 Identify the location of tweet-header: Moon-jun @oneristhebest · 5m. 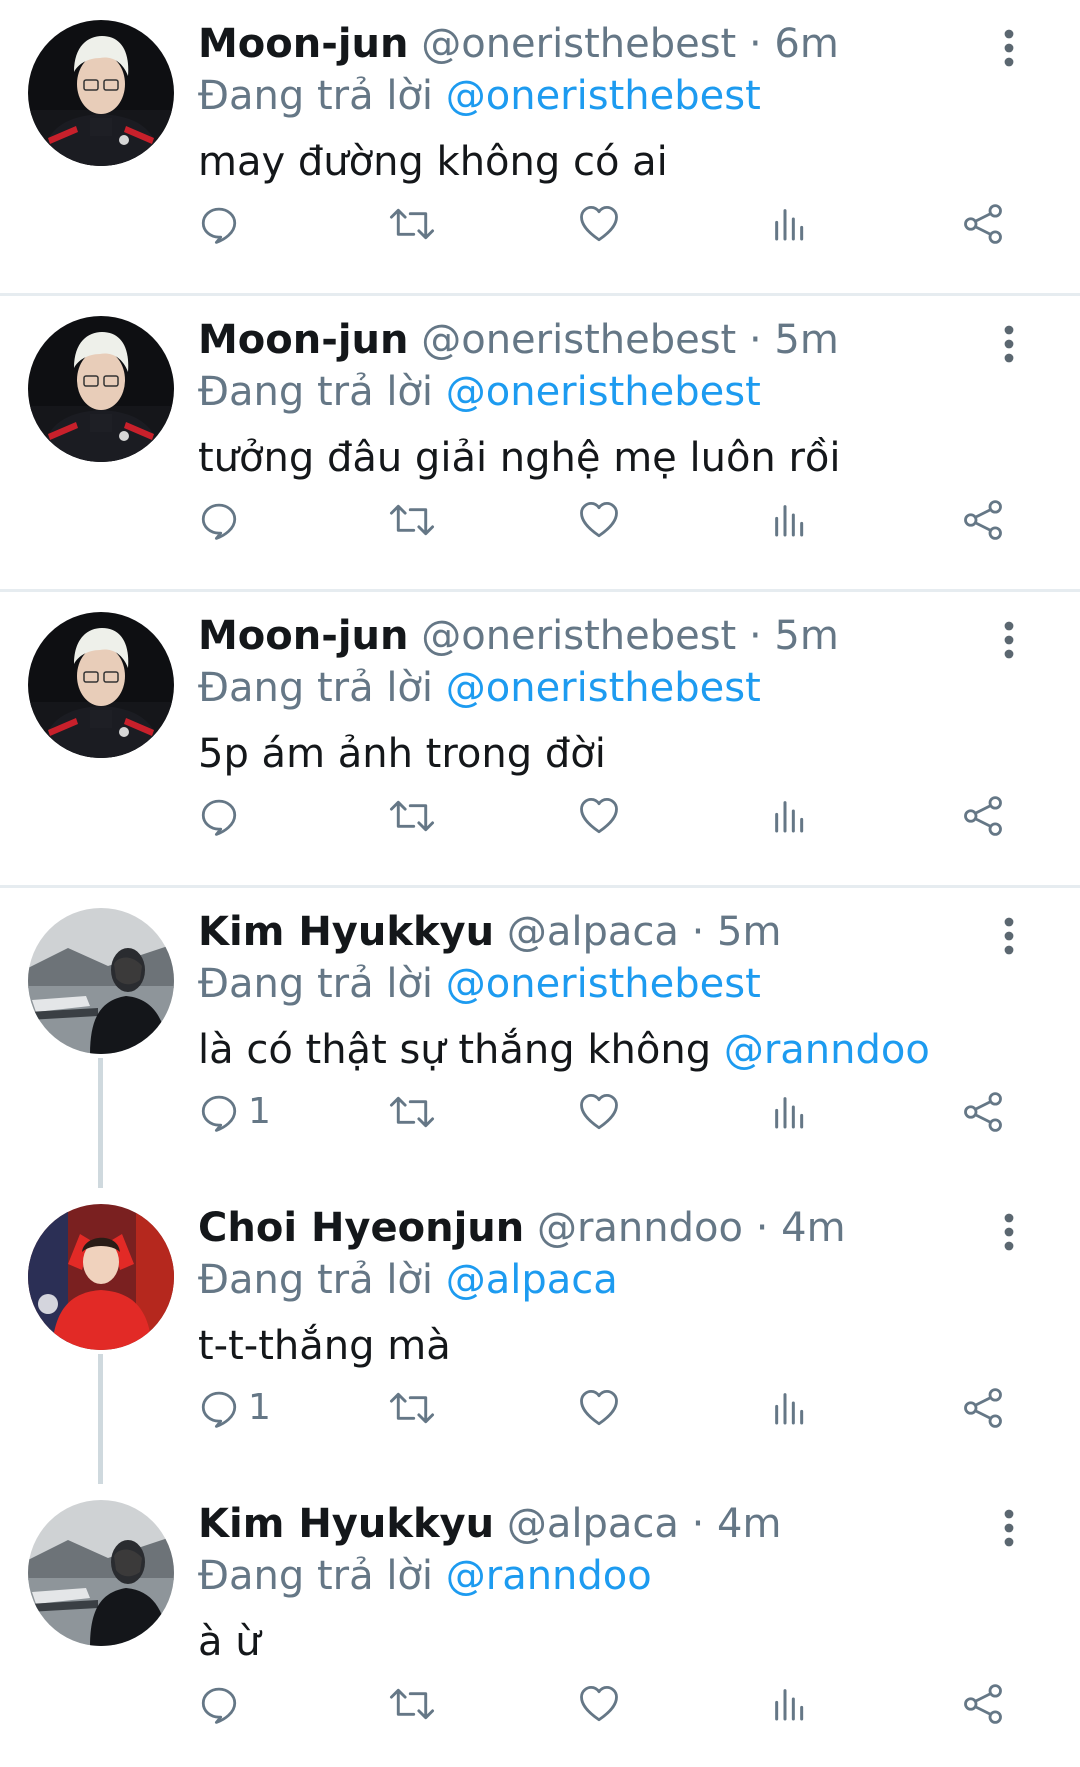
(594, 340).